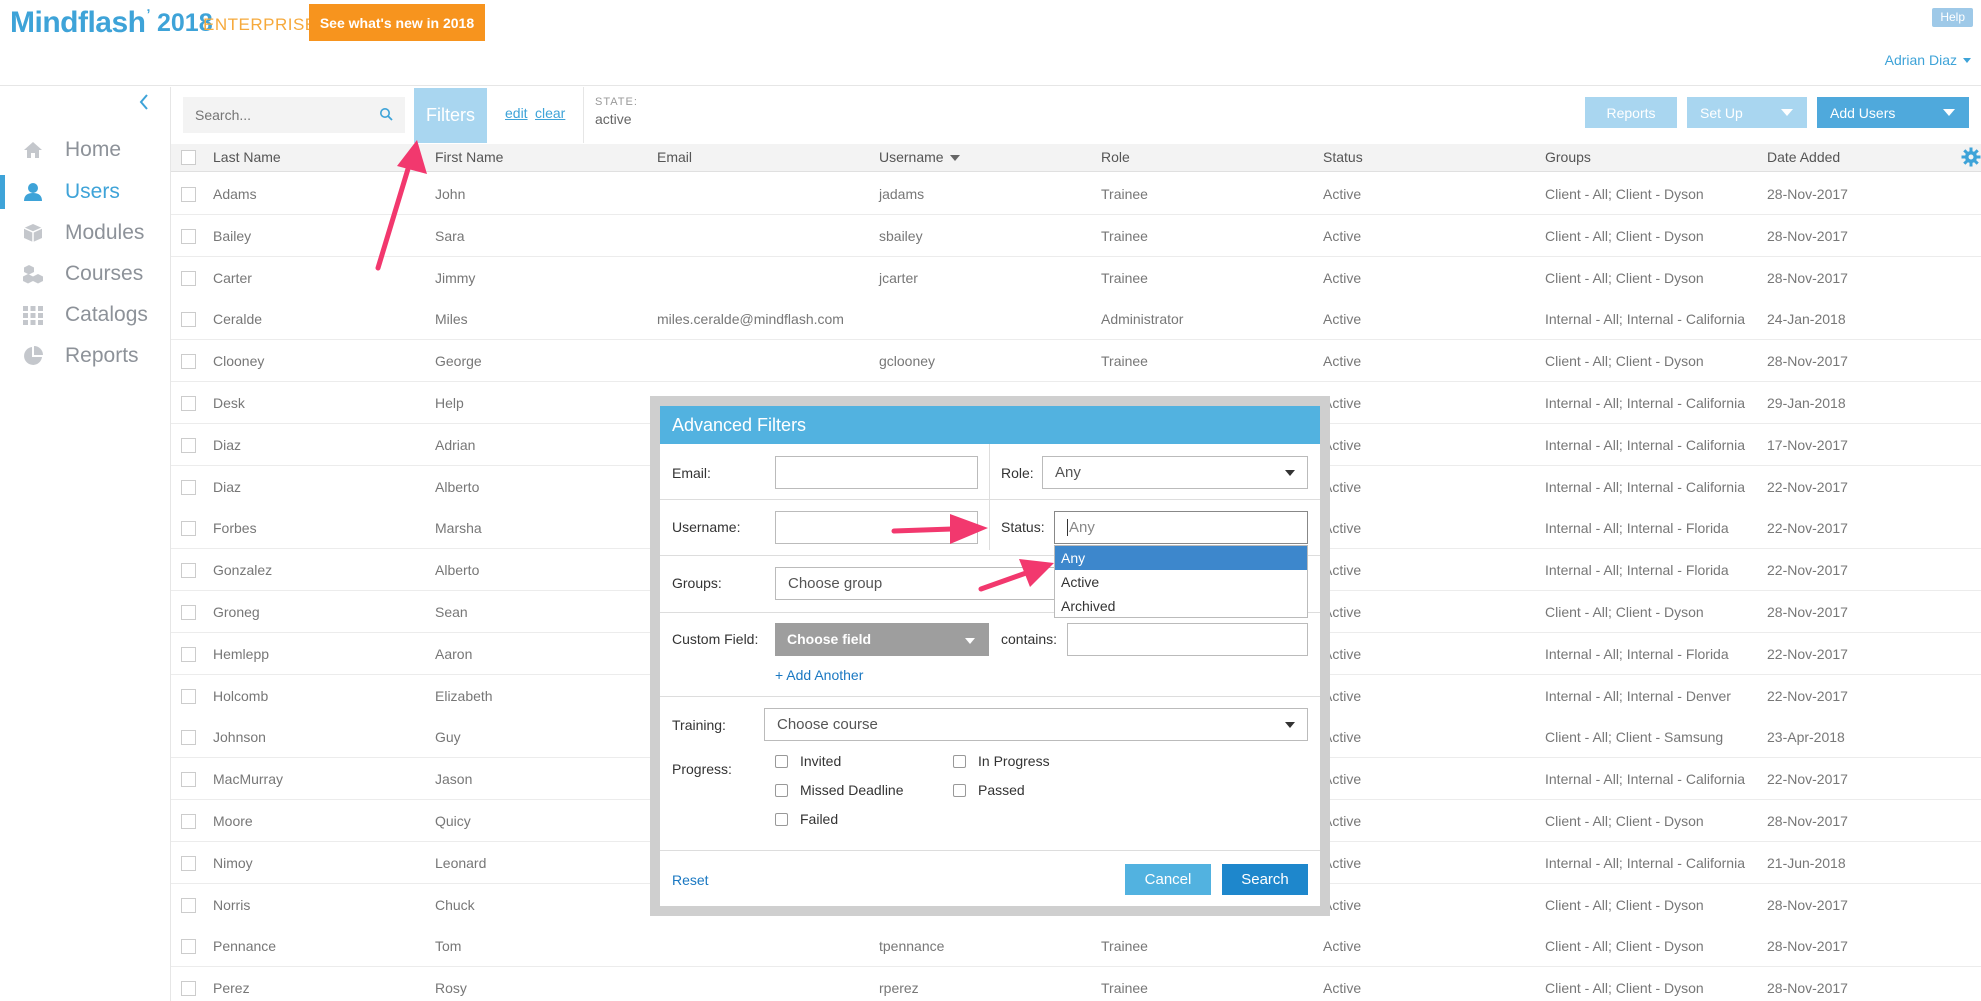  What do you see at coordinates (85, 315) in the screenshot?
I see `sidebar-item-catalogs: Catalogs` at bounding box center [85, 315].